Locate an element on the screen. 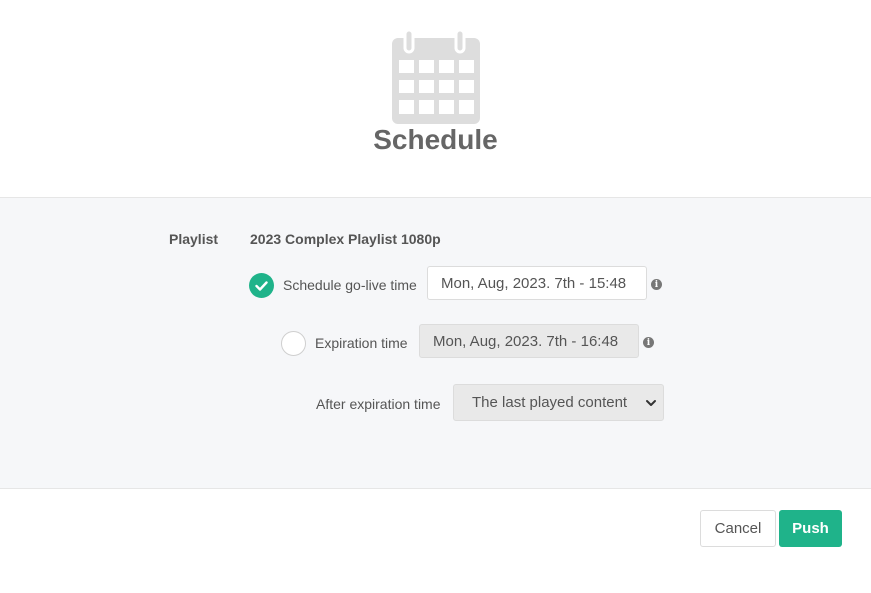  calendar-icon is located at coordinates (436, 77).